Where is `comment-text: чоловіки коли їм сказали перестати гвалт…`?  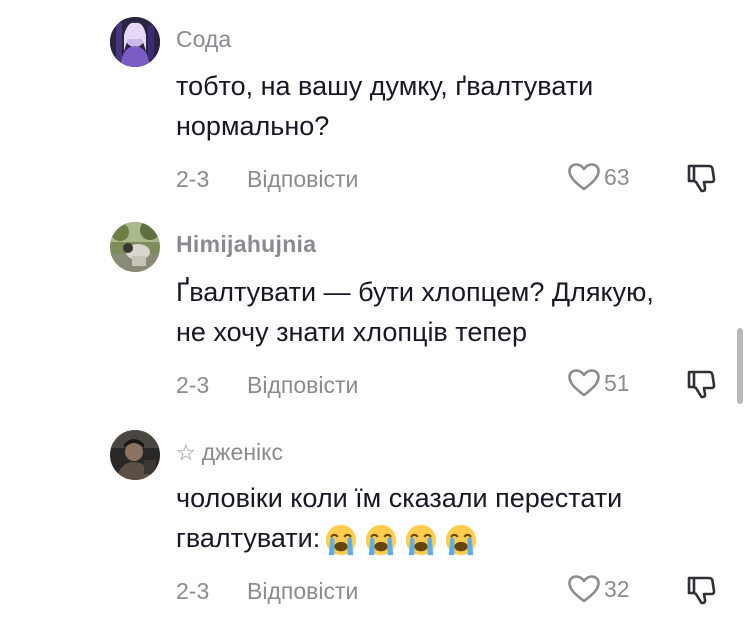 comment-text: чоловіки коли їм сказали перестати гвалт… is located at coordinates (446, 518).